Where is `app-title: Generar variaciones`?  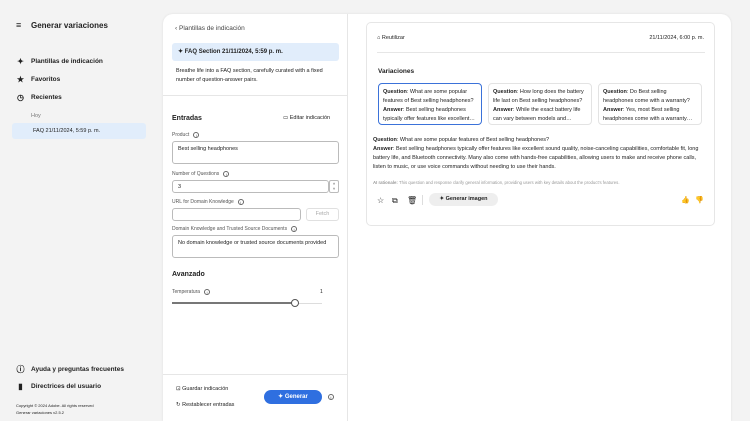
app-title: Generar variaciones is located at coordinates (69, 25).